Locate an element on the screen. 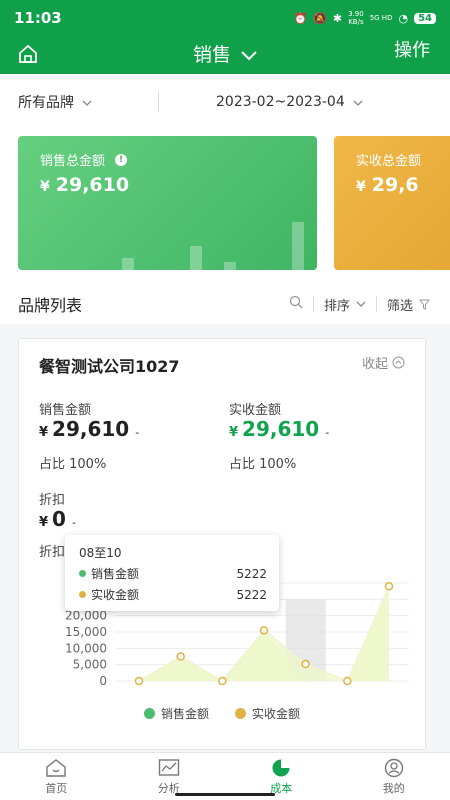  filter-button: 筛选 is located at coordinates (408, 304).